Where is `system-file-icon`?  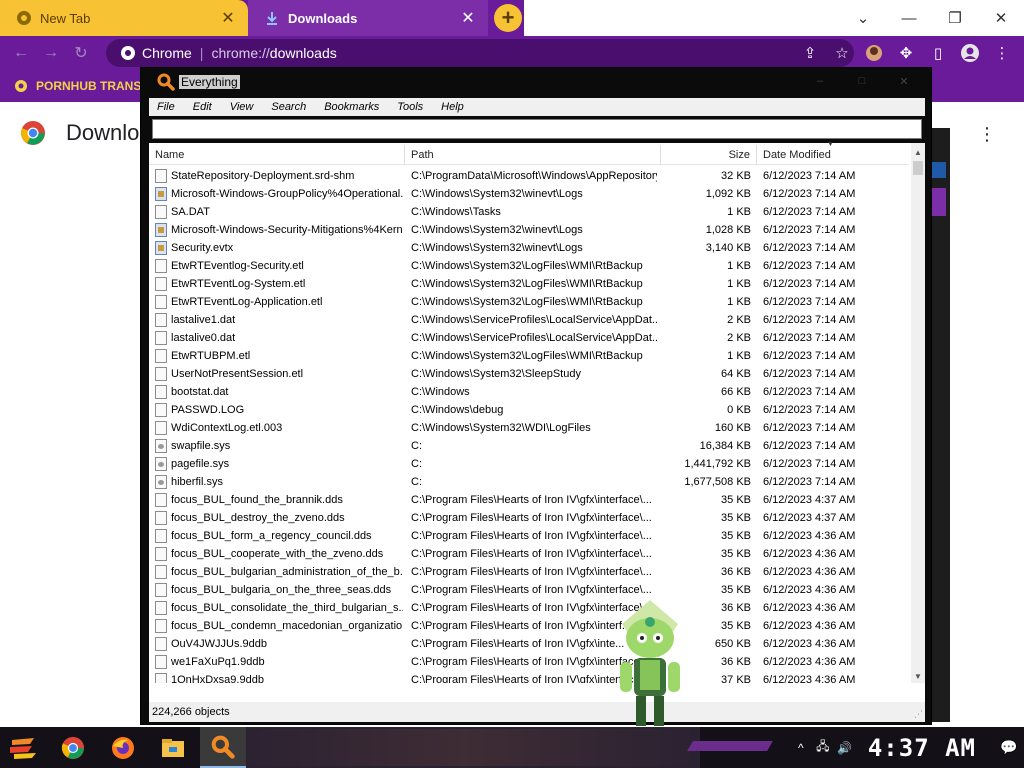
system-file-icon is located at coordinates (161, 464).